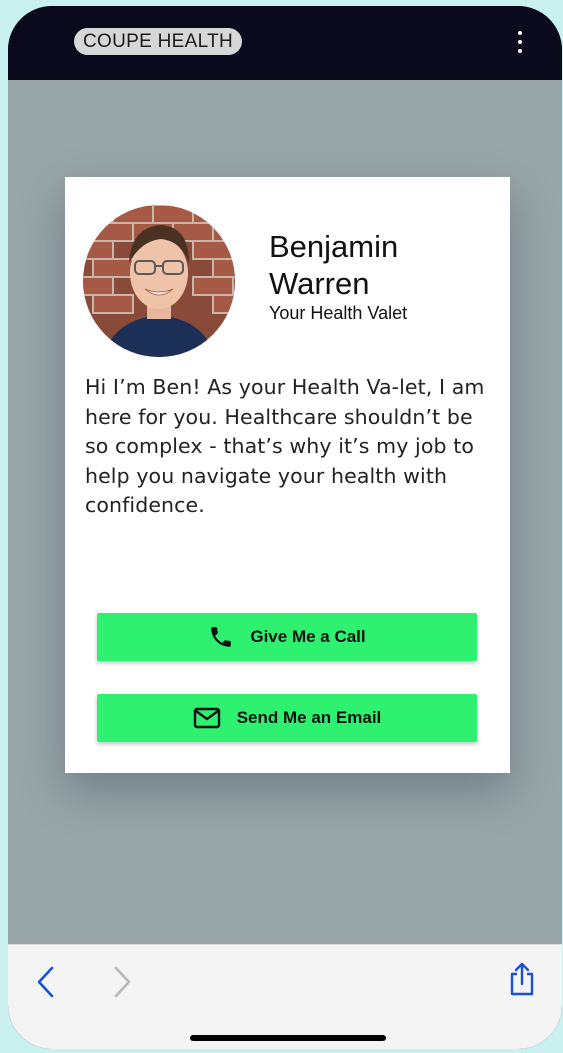  Describe the element at coordinates (522, 981) in the screenshot. I see `share-icon` at that location.